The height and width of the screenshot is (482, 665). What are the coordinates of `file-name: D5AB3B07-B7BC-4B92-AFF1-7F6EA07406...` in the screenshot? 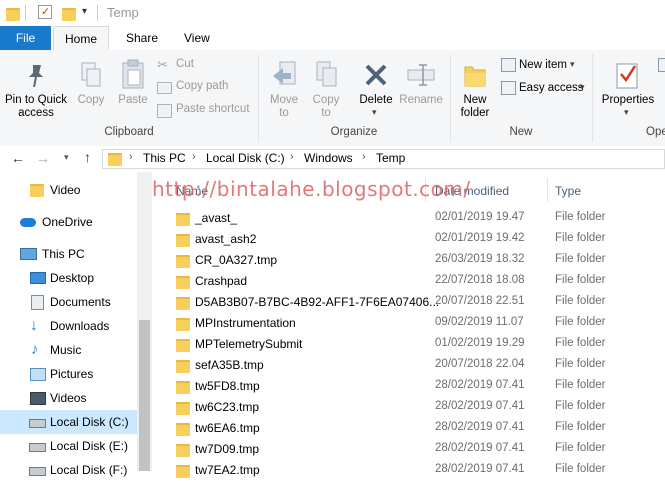 It's located at (317, 302).